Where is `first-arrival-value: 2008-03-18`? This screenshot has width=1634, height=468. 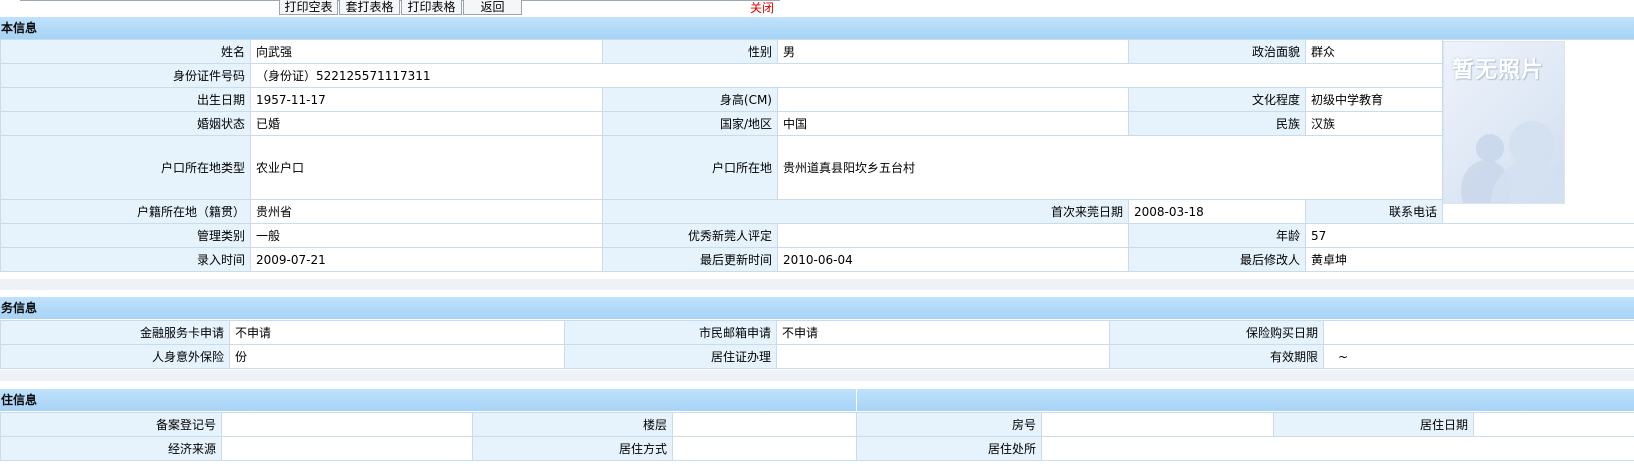 first-arrival-value: 2008-03-18 is located at coordinates (1217, 211).